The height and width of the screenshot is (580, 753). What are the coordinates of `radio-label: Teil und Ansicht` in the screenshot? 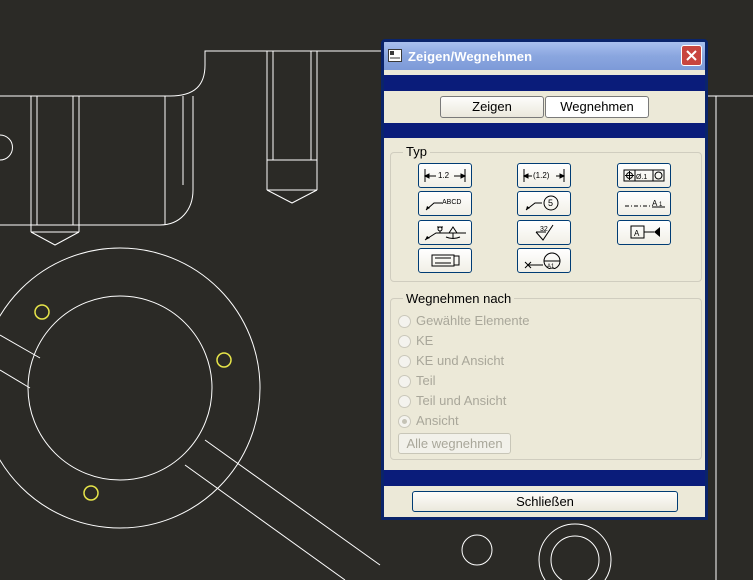 It's located at (461, 400).